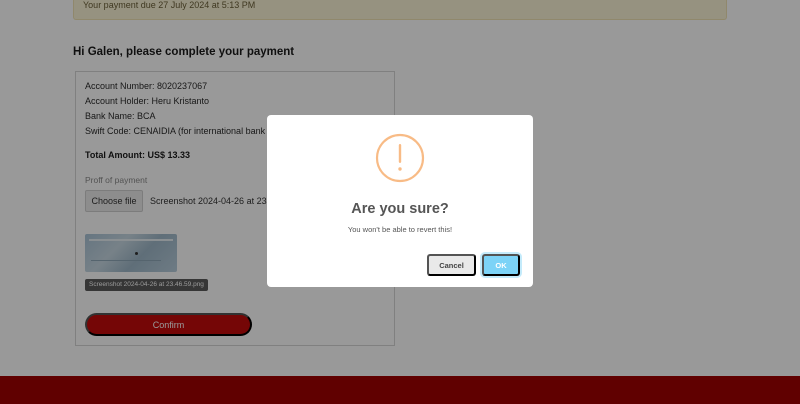 This screenshot has height=404, width=800. Describe the element at coordinates (501, 265) in the screenshot. I see `ok-button: OK` at that location.